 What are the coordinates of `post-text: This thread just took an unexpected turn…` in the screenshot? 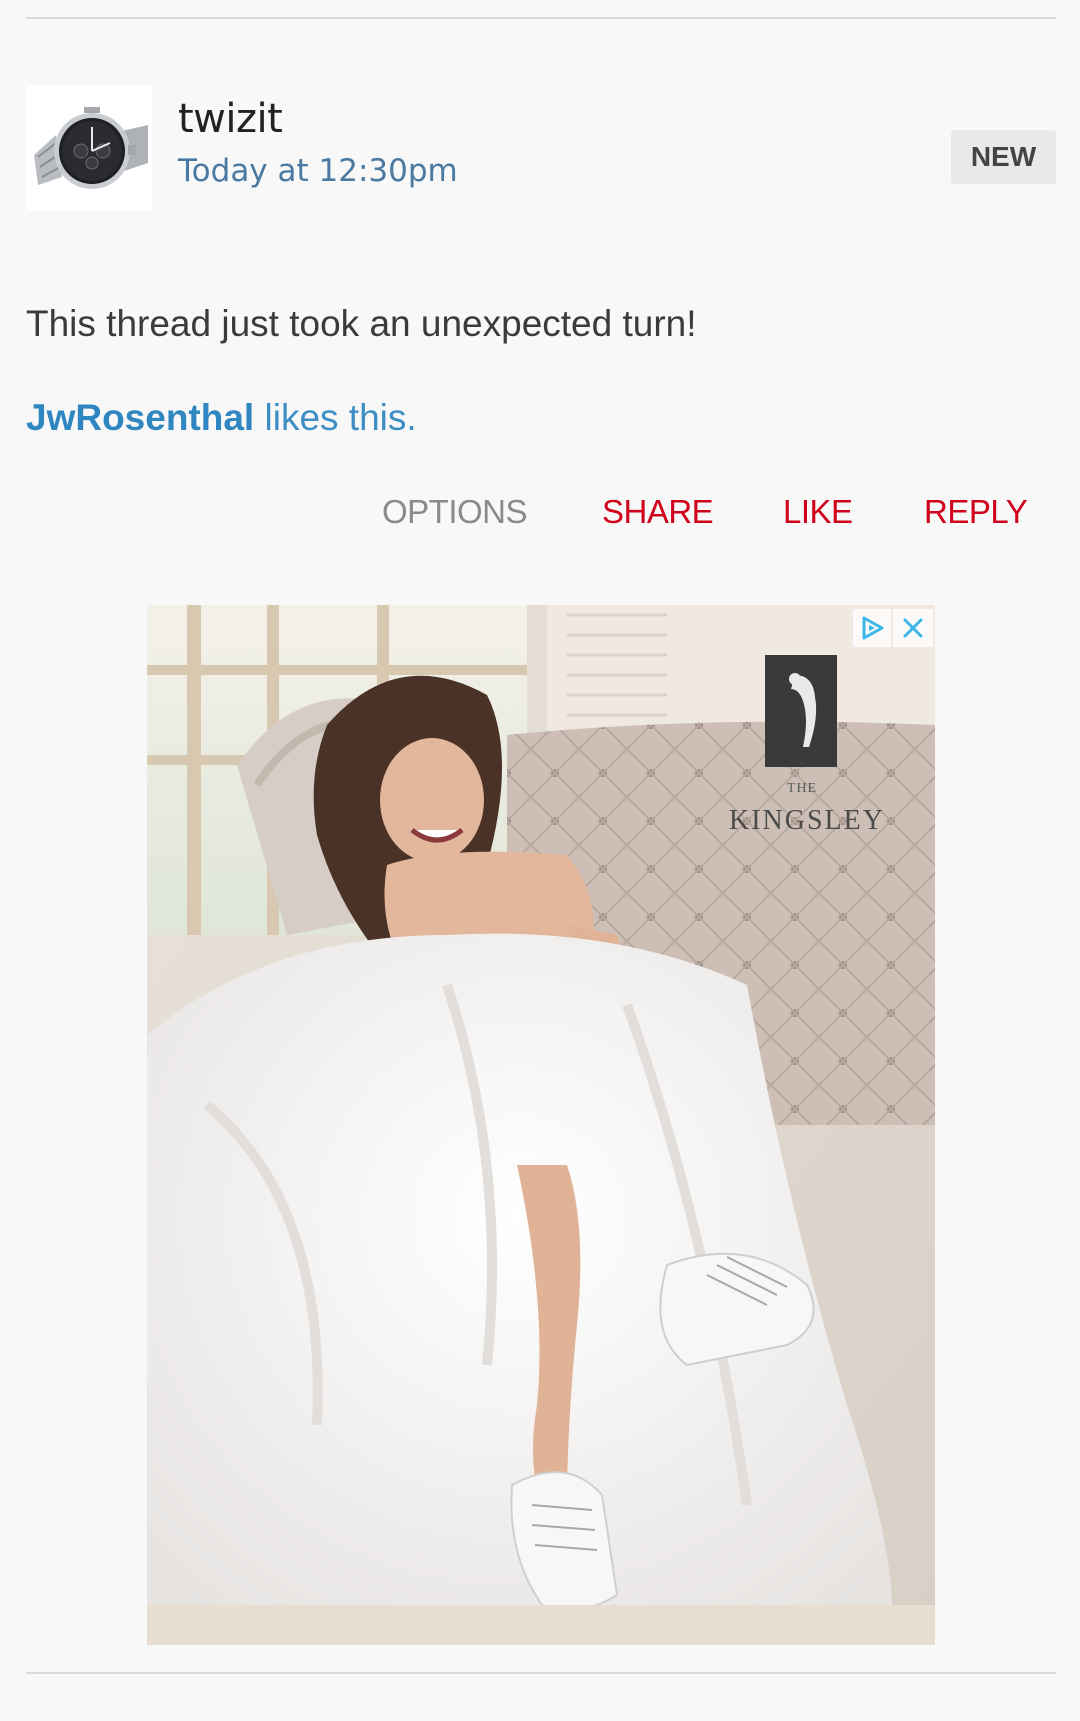 It's located at (361, 323).